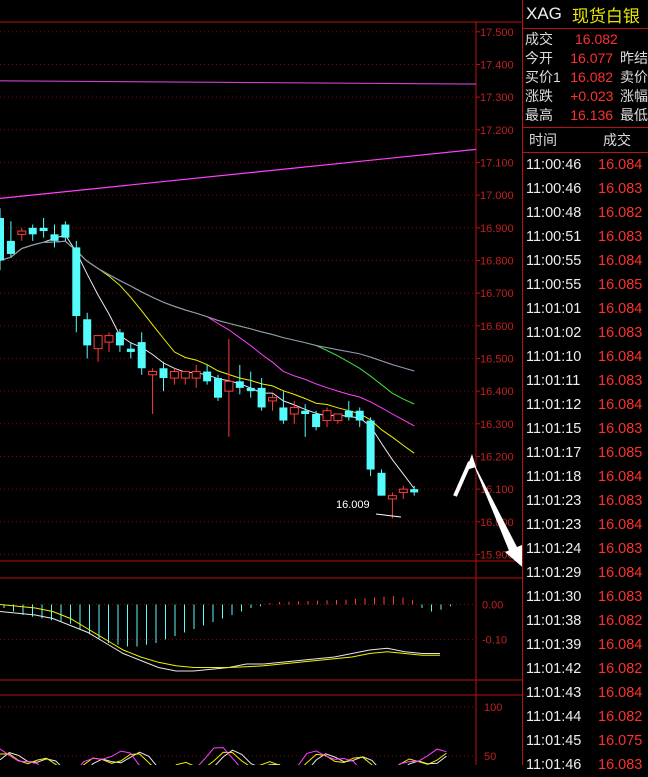 The image size is (648, 777). I want to click on instrument-header: XAG 现货白银, so click(585, 14).